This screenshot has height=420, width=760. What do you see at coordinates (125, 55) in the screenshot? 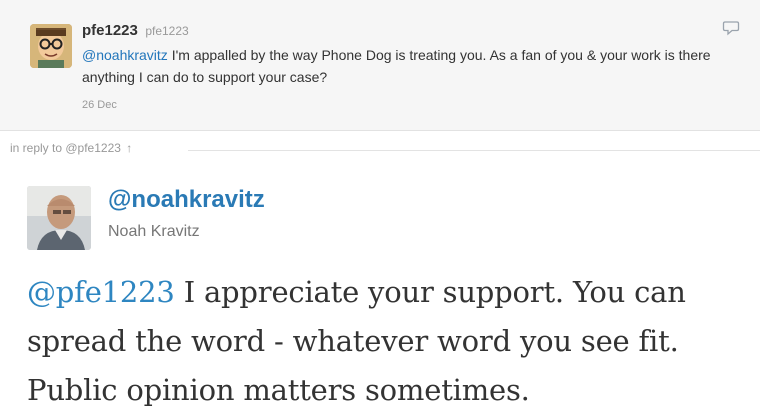
I see `parent-mention-link: @noahkravitz` at bounding box center [125, 55].